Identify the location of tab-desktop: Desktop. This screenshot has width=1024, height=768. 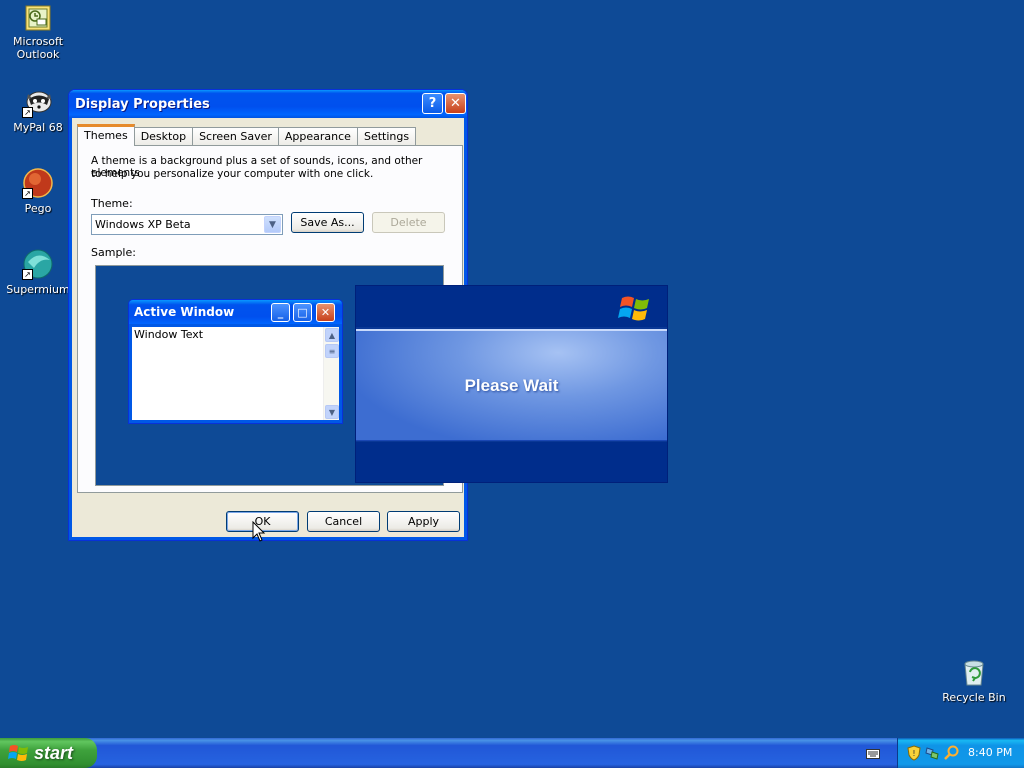
(163, 136).